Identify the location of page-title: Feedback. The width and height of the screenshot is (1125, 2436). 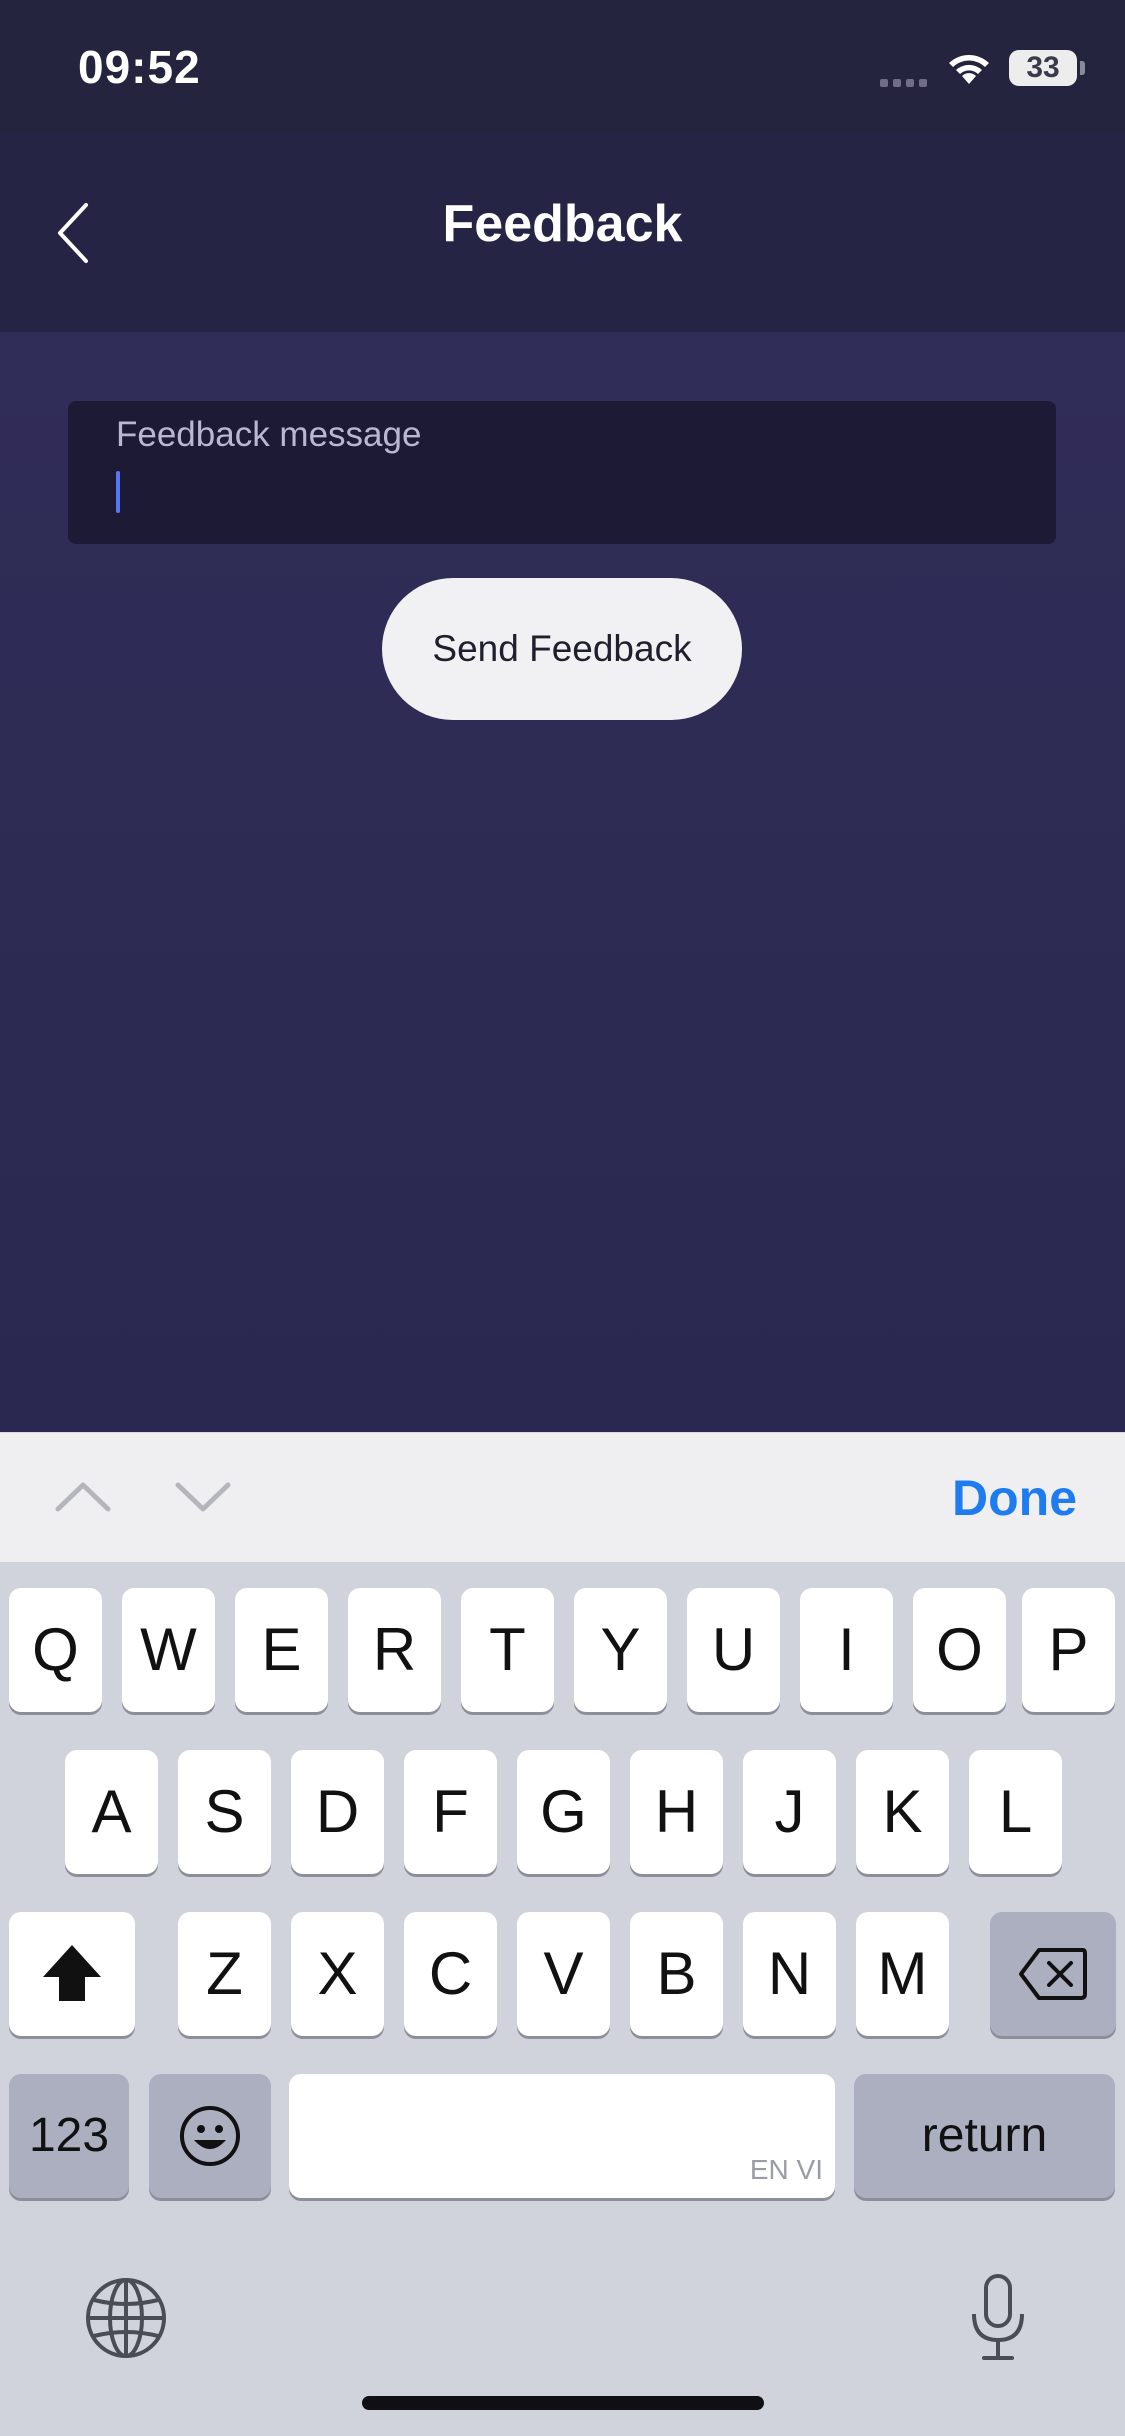
(562, 224).